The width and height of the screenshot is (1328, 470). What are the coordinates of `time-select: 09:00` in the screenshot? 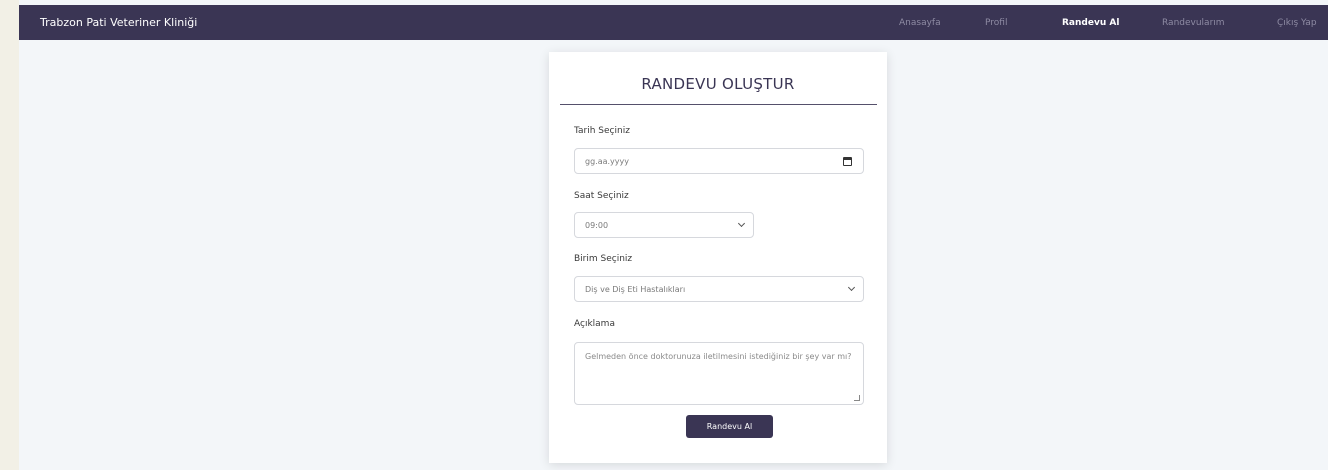 It's located at (664, 225).